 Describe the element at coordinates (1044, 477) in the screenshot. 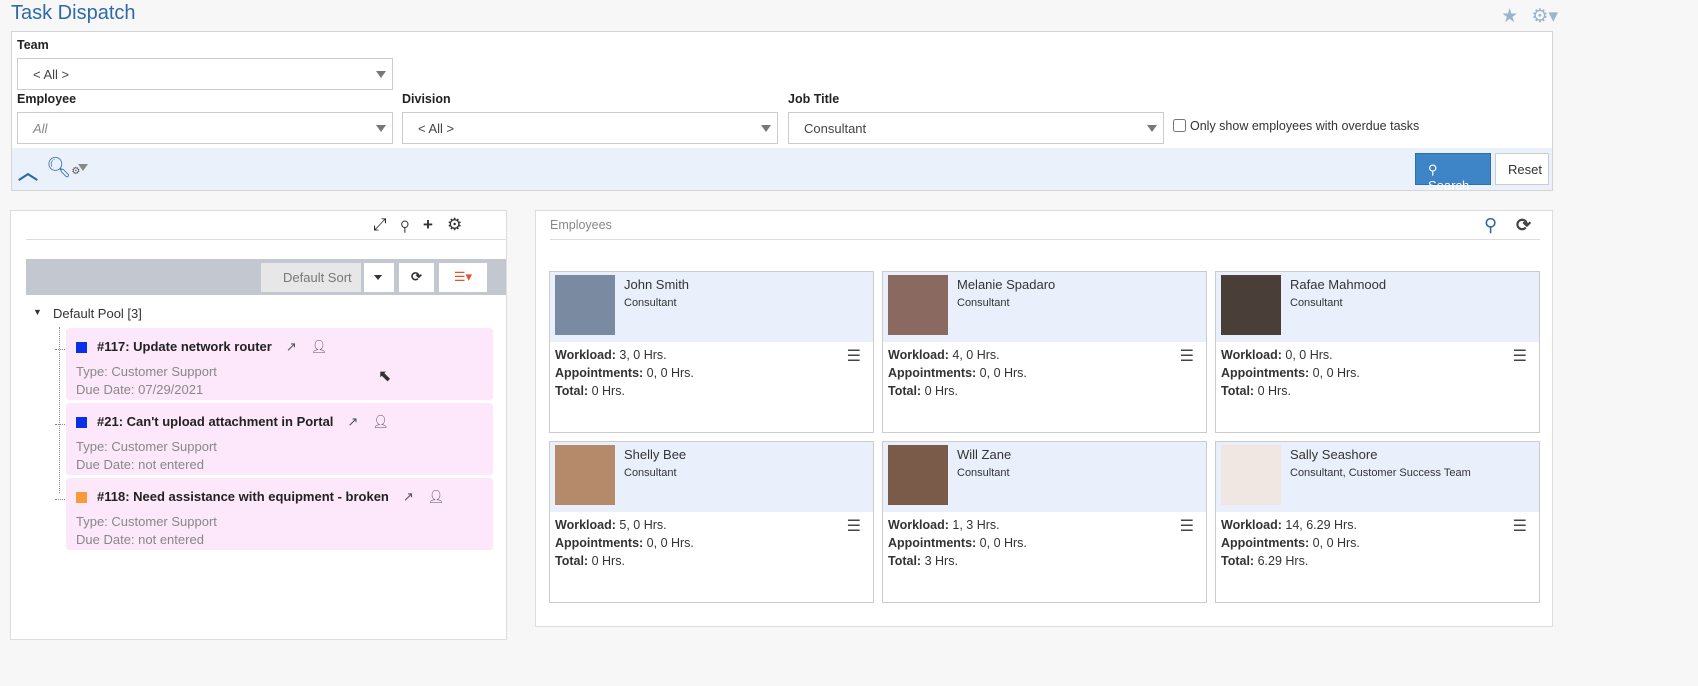

I see `employee-card-header: Will Zane Consultant` at that location.